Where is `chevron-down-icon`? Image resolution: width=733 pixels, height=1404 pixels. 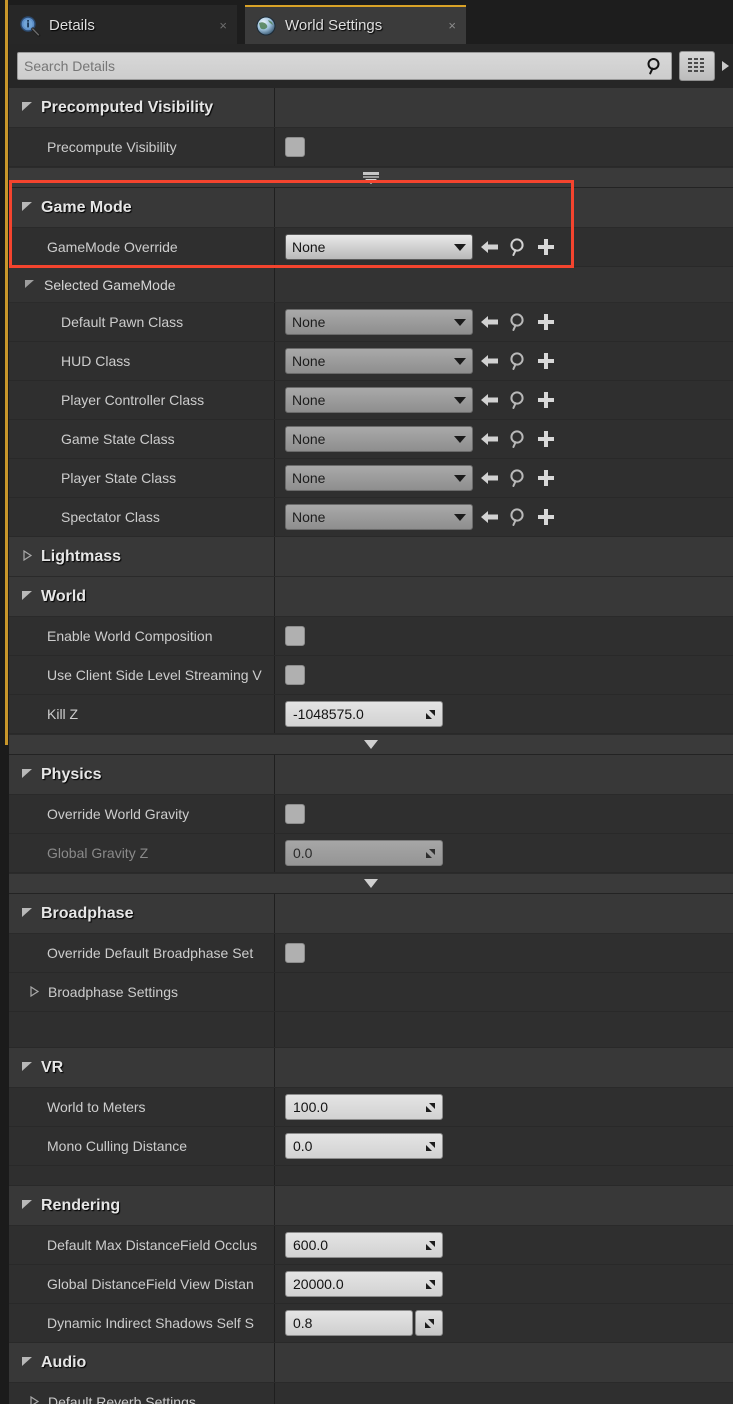
chevron-down-icon is located at coordinates (460, 517).